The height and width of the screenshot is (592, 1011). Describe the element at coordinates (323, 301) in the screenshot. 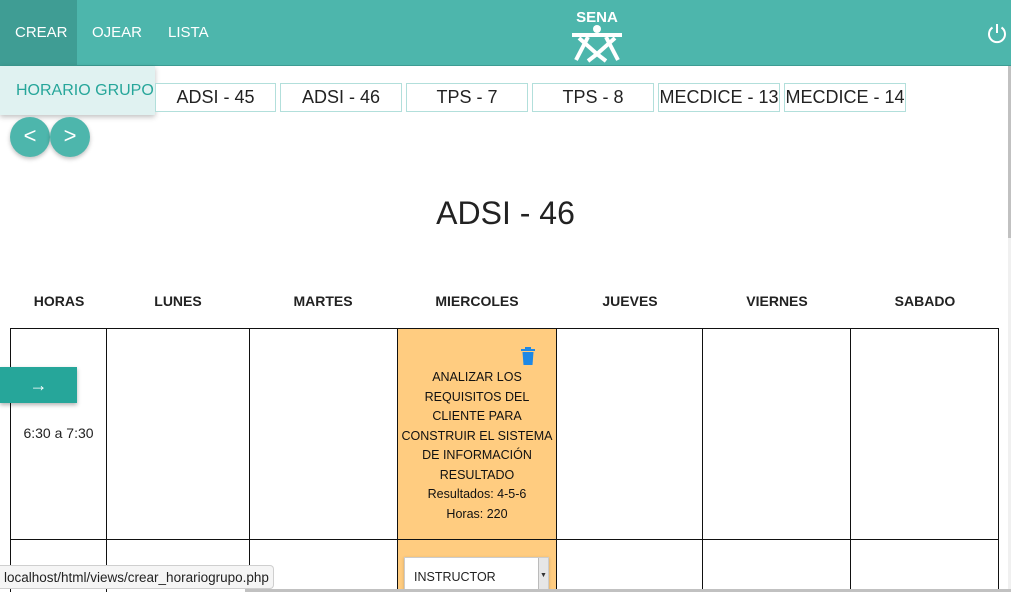

I see `column-header-martes: MARTES` at that location.